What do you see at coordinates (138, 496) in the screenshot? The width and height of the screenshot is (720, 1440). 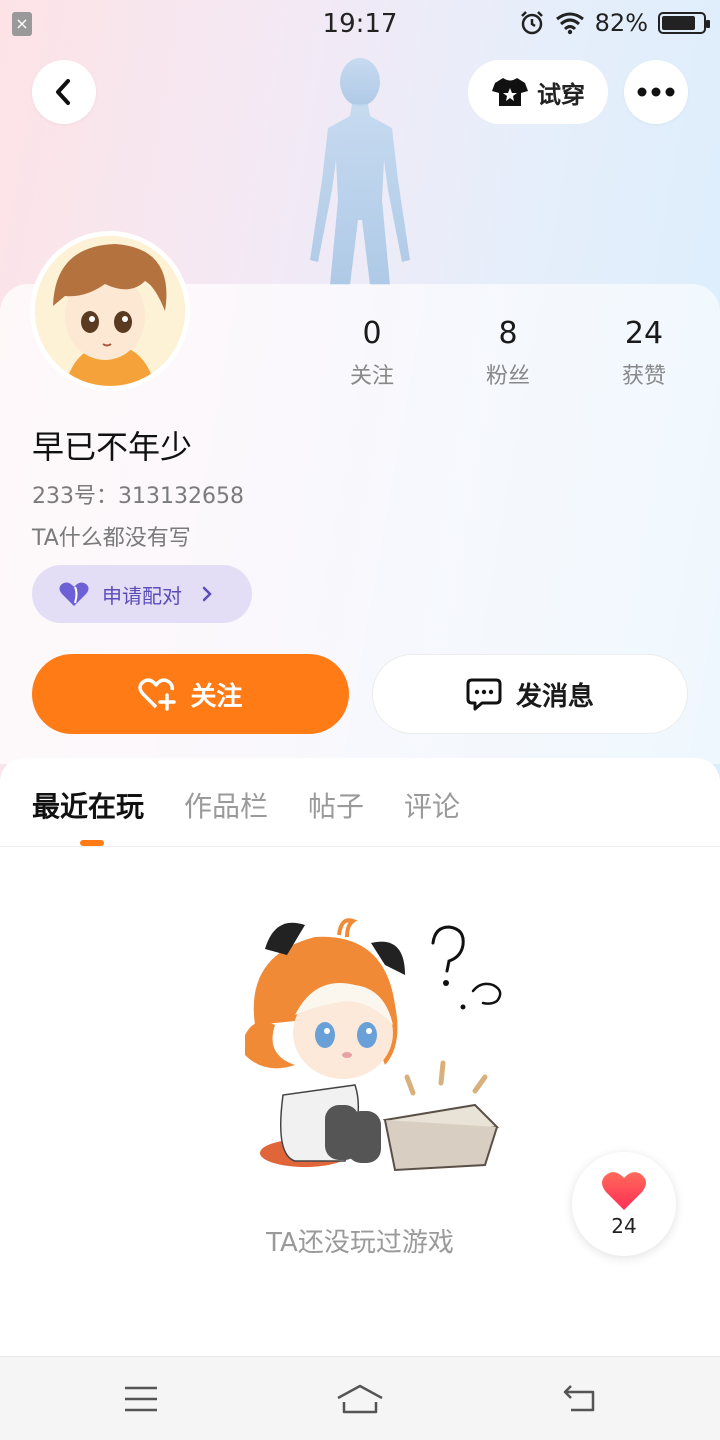 I see `user-id: 233号：313132658` at bounding box center [138, 496].